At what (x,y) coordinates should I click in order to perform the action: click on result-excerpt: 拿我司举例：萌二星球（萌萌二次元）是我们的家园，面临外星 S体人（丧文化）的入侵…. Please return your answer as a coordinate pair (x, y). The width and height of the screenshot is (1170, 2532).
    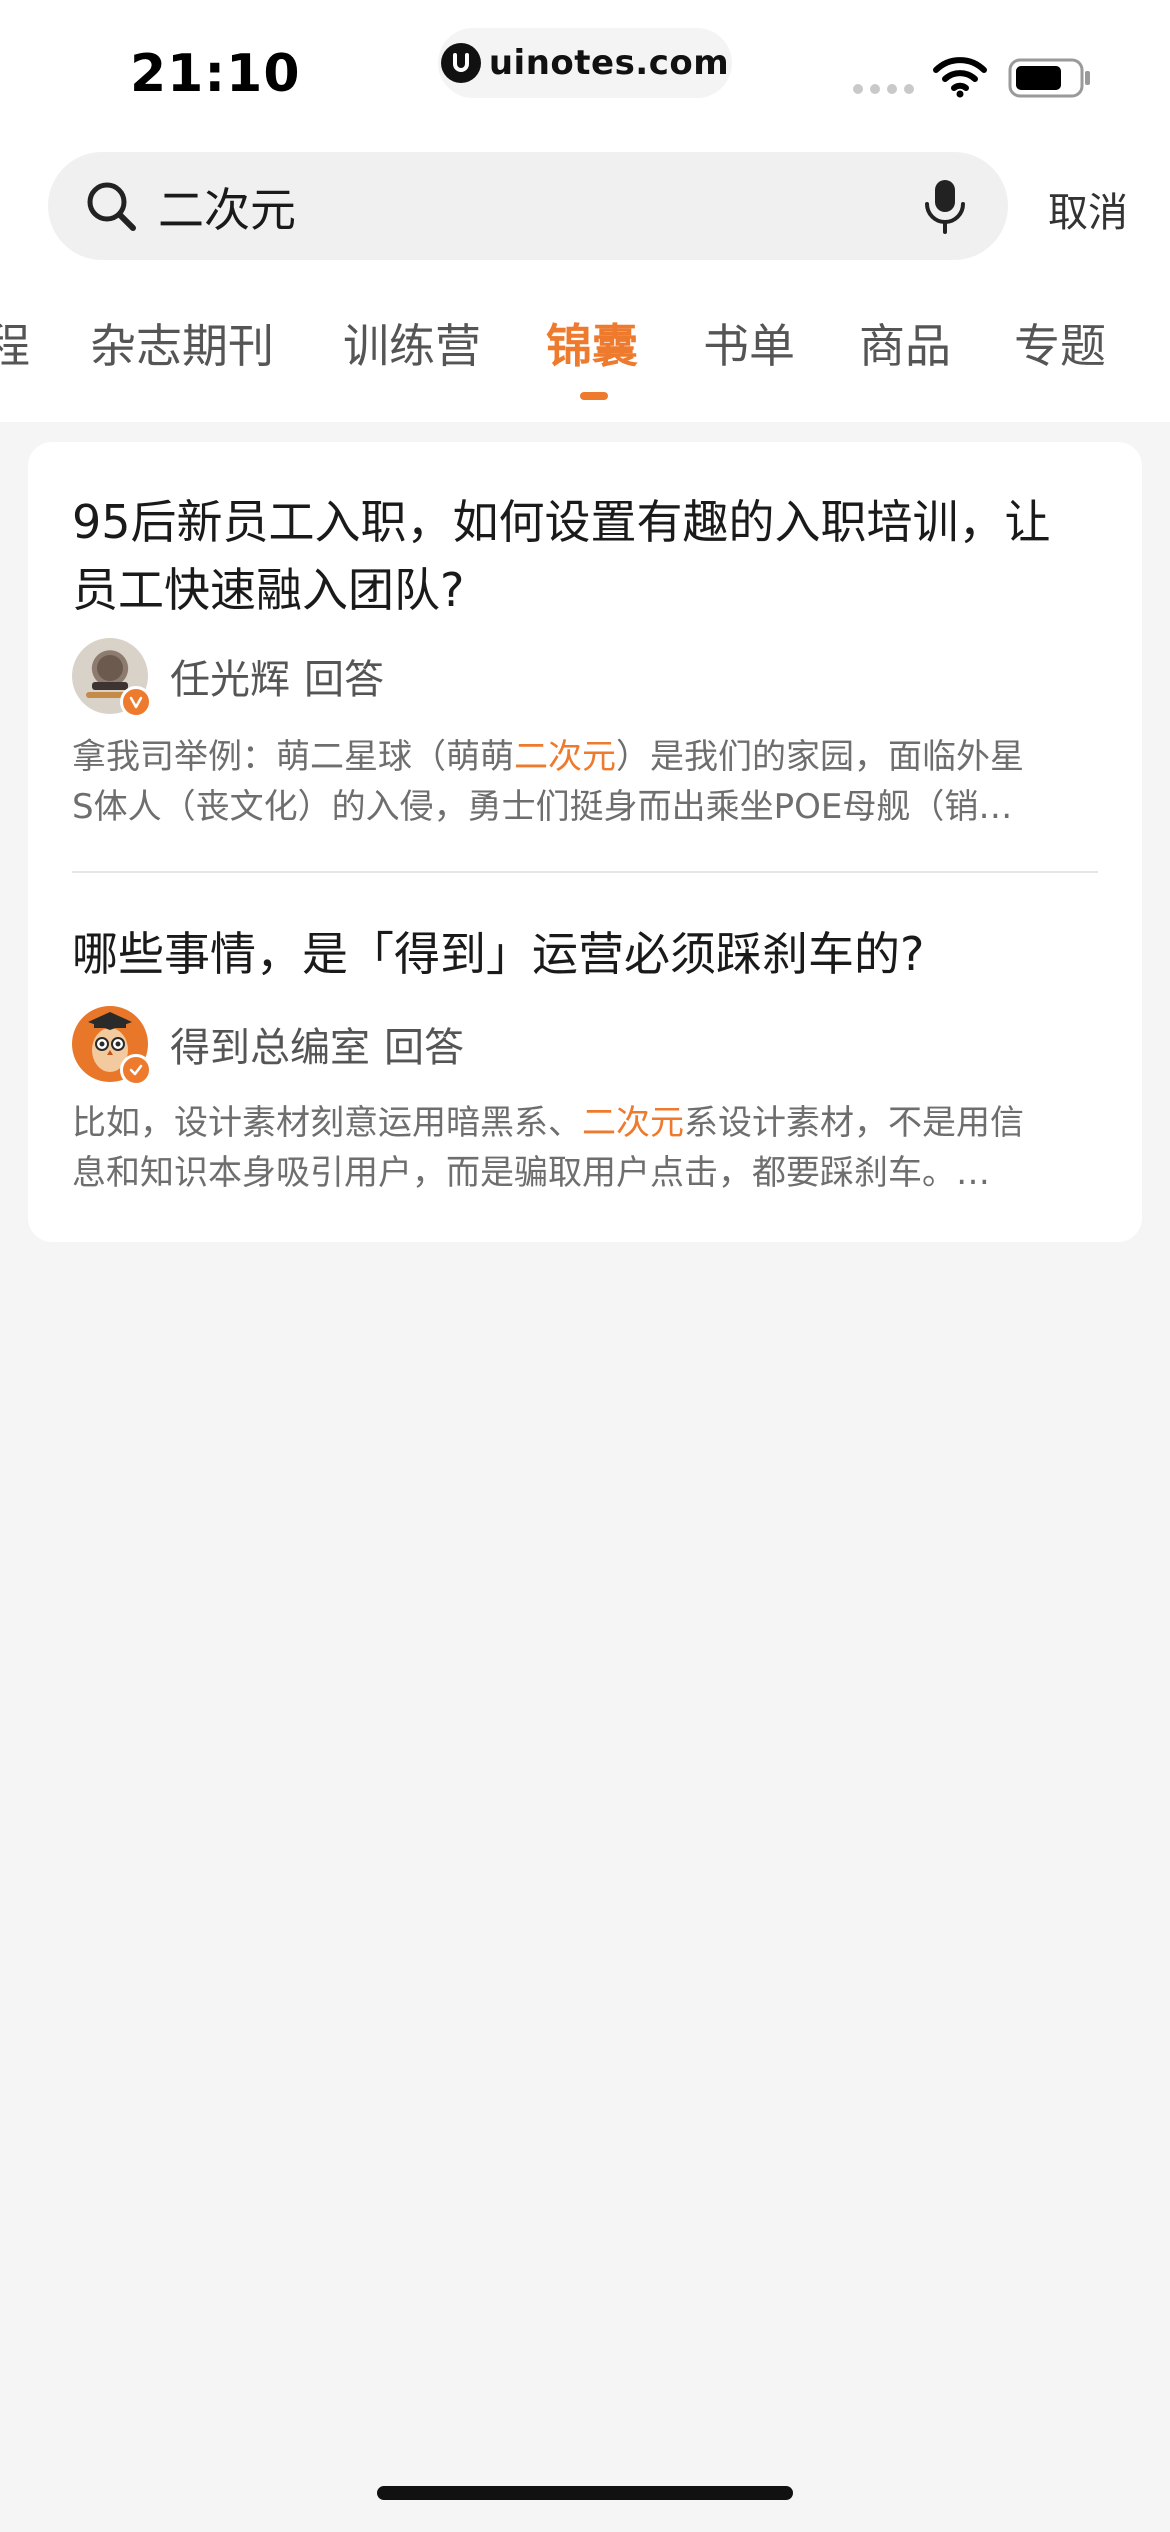
    Looking at the image, I should click on (587, 782).